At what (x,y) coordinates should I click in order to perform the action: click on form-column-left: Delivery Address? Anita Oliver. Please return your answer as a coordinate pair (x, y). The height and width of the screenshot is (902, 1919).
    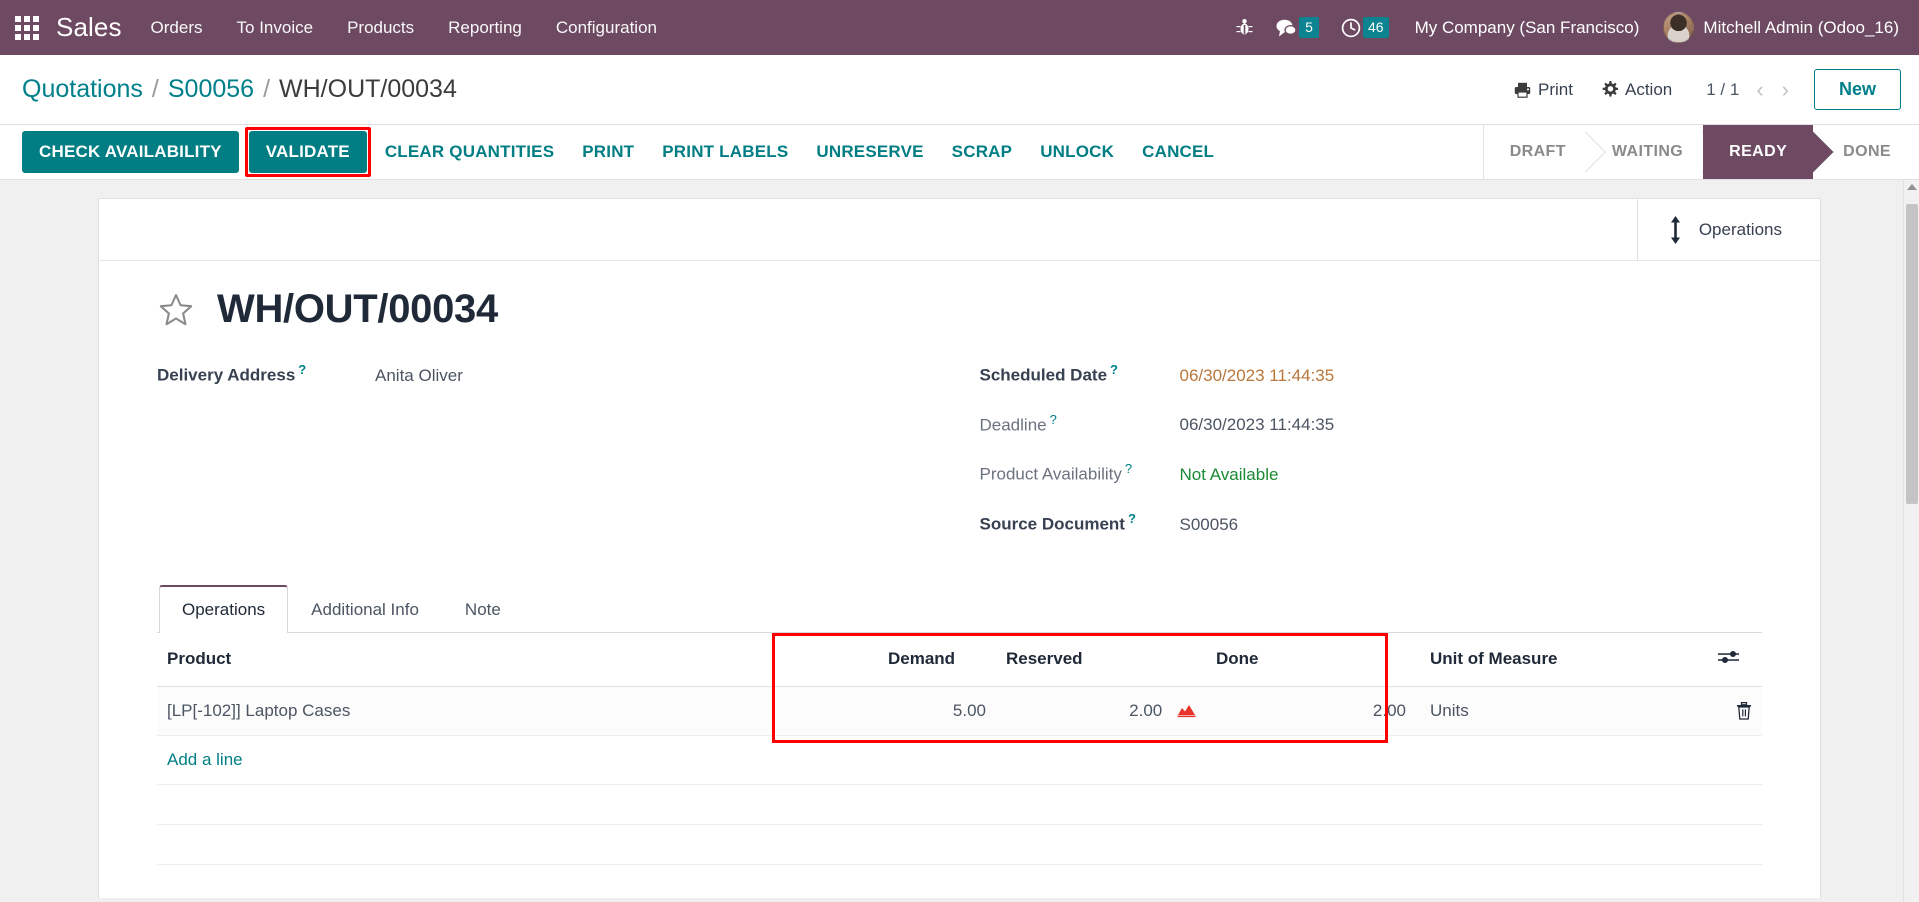
    Looking at the image, I should click on (548, 461).